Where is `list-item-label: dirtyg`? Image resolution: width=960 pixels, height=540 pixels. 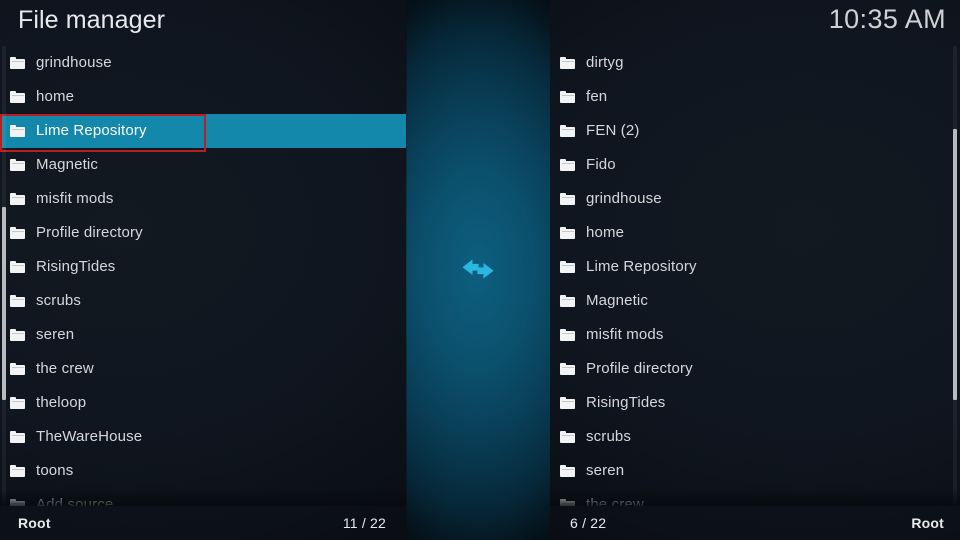
list-item-label: dirtyg is located at coordinates (605, 62).